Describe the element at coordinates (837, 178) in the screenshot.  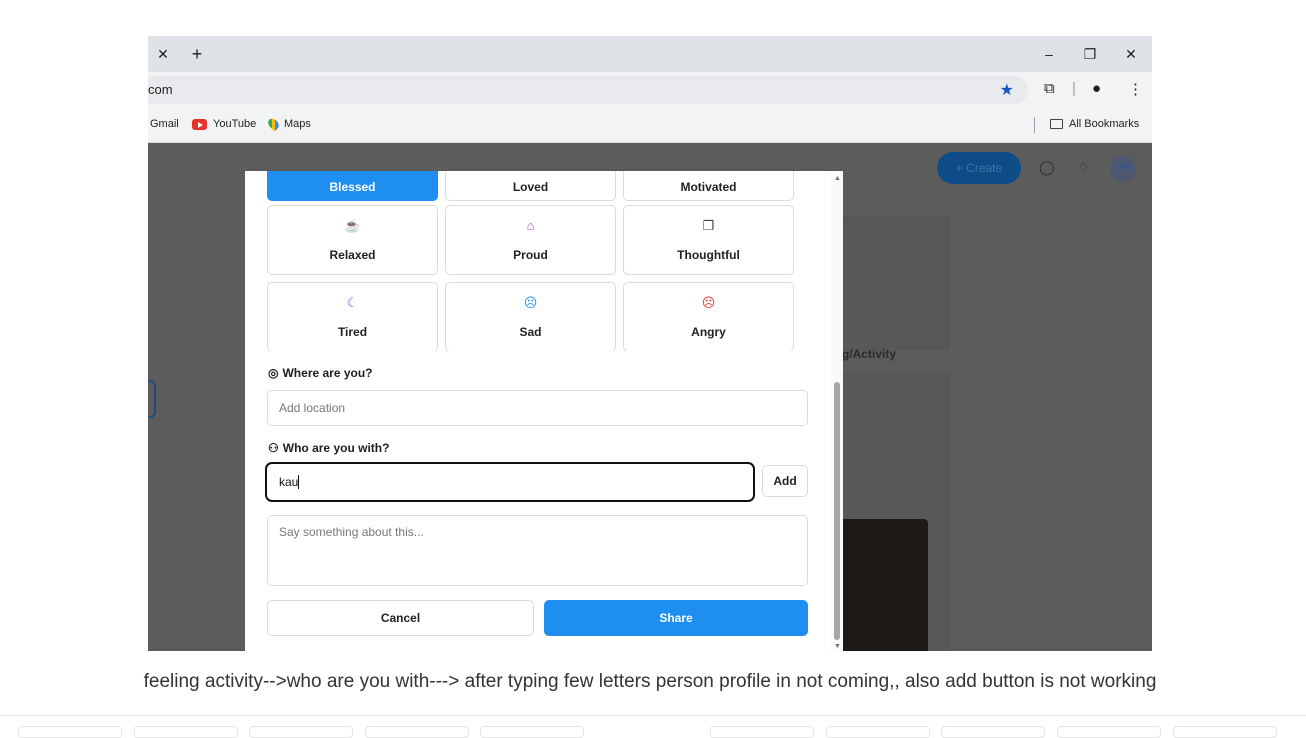
I see `scroll-up-arrow-icon: ▲` at that location.